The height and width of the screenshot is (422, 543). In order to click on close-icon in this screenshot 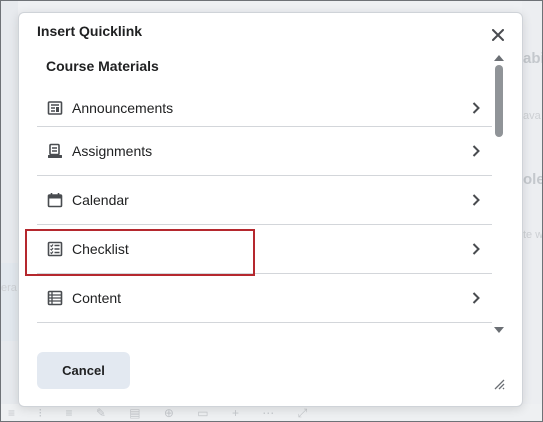, I will do `click(498, 35)`.